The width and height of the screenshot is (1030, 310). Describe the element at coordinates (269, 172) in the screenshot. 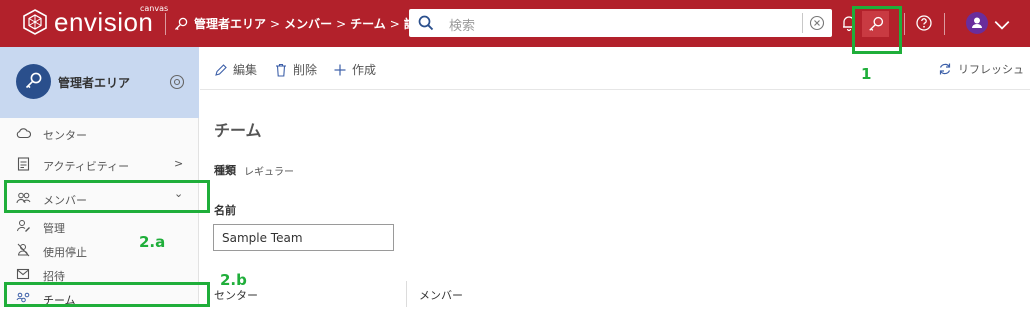

I see `type-value: レギュラー` at that location.